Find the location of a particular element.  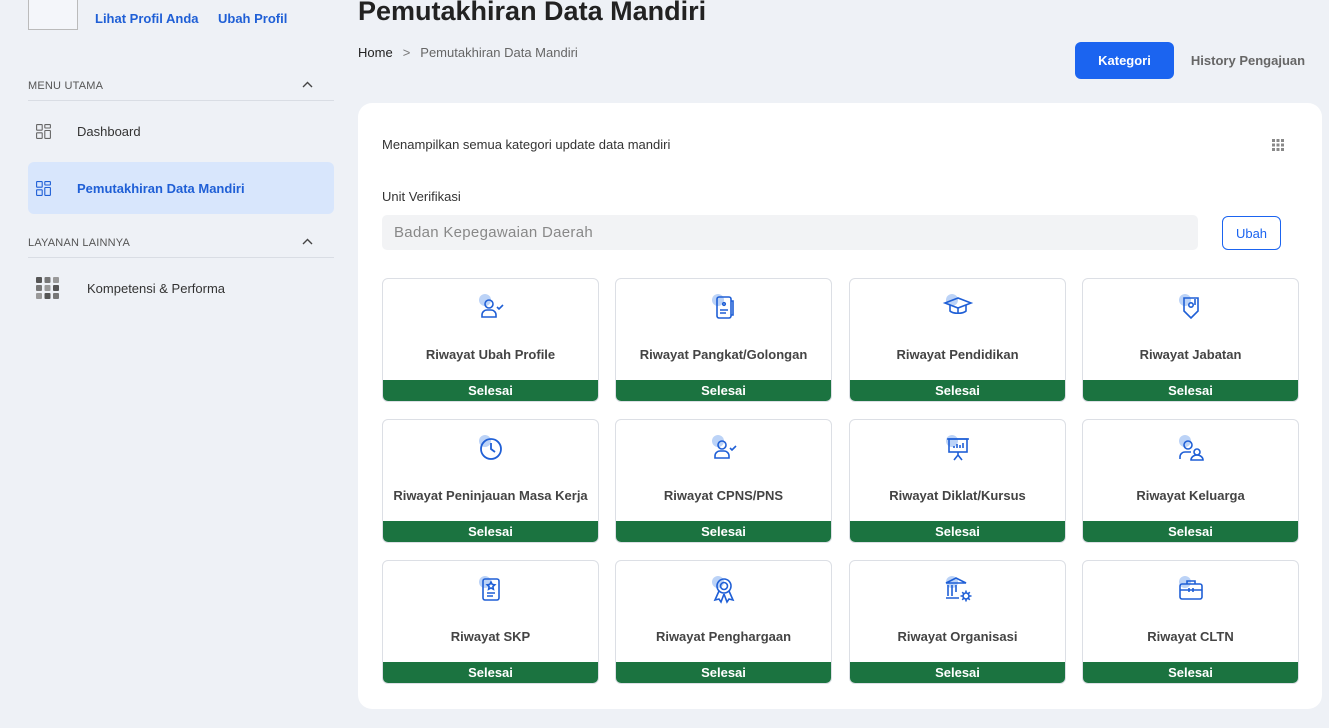

award-icon is located at coordinates (724, 589).